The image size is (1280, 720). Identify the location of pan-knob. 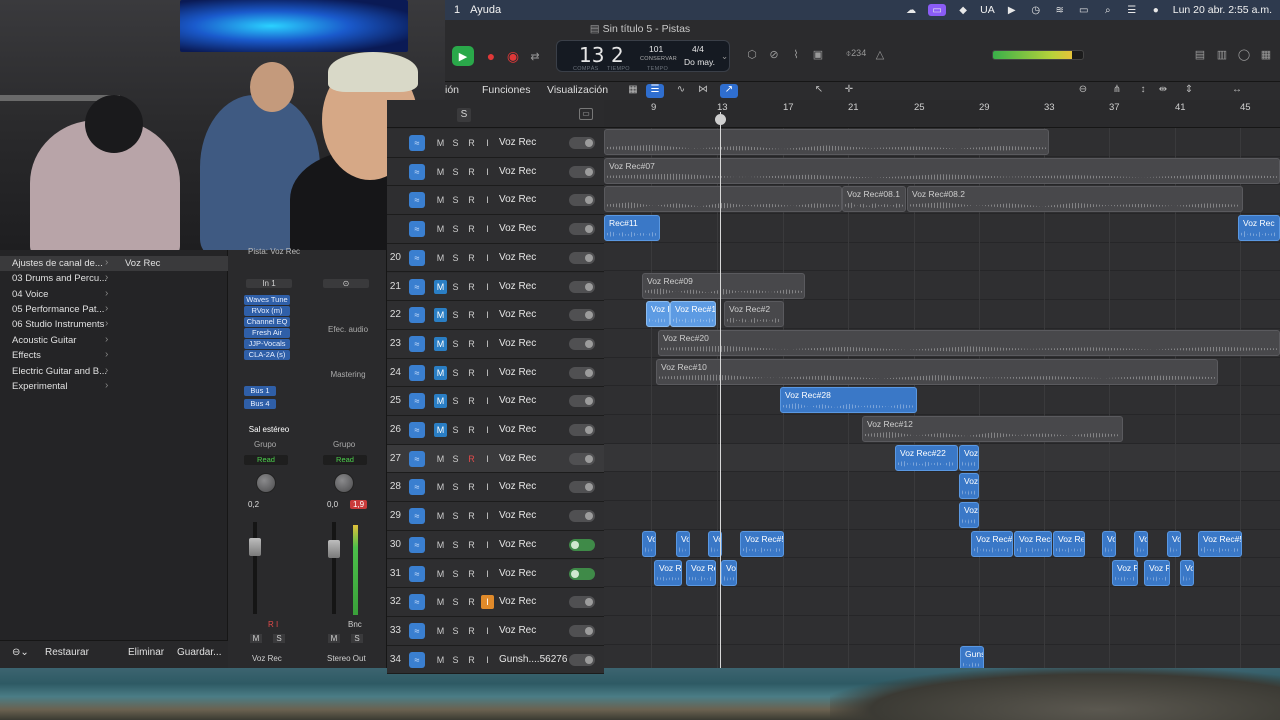
(266, 483).